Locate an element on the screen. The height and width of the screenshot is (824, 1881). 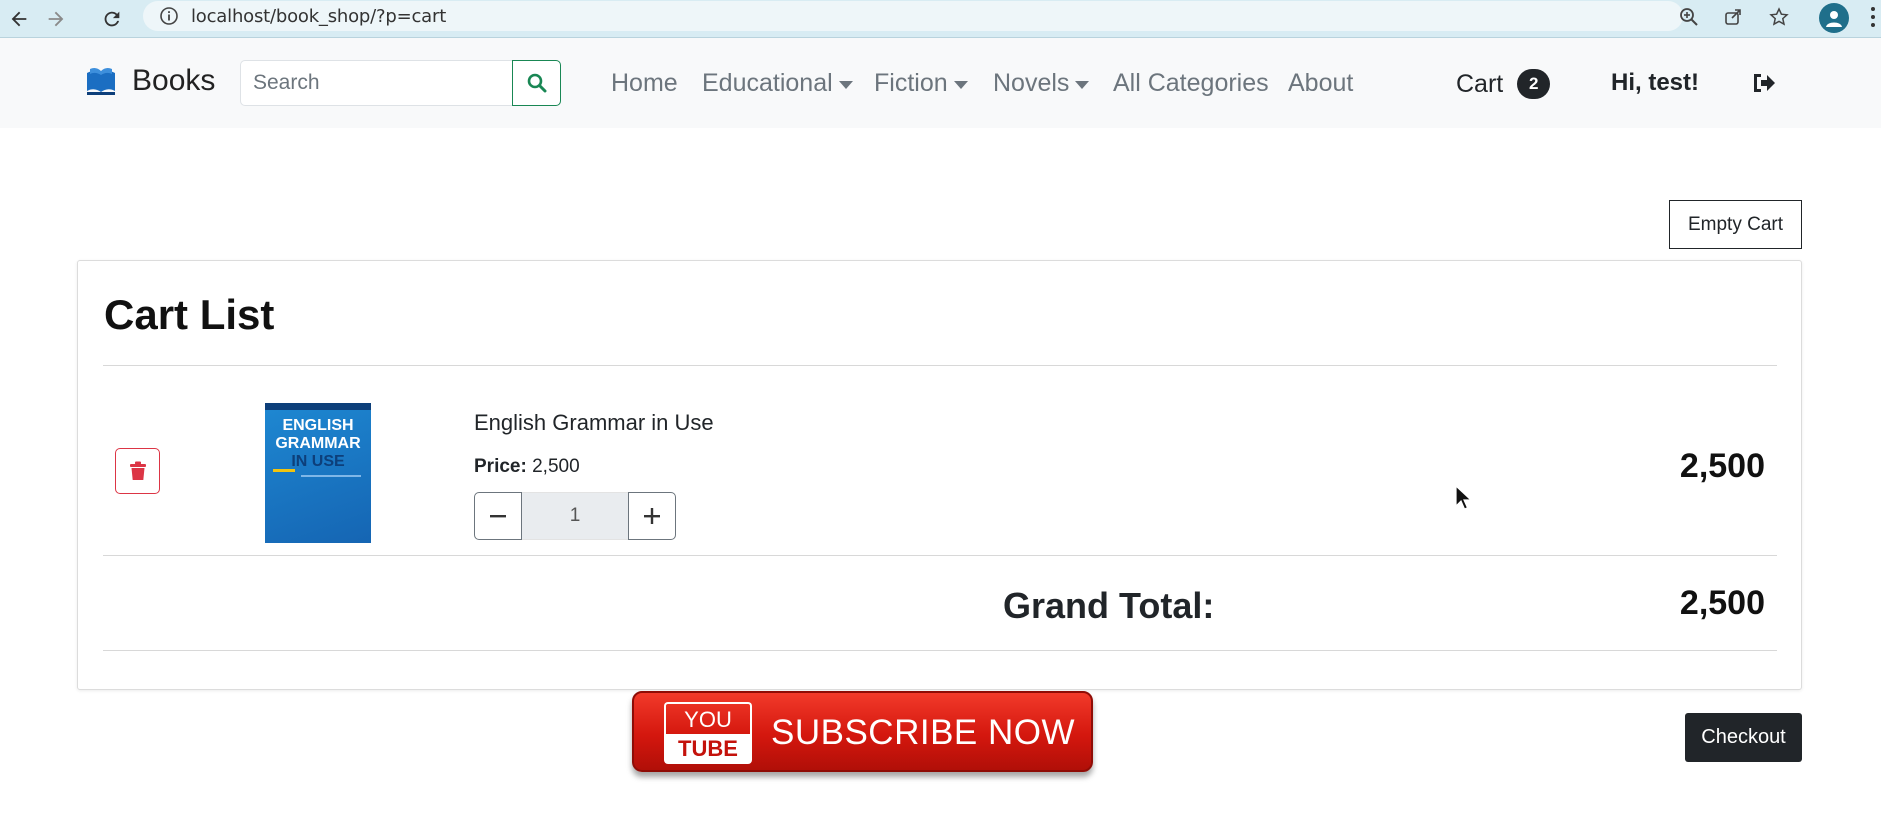
subscribe-text: SUBSCRIBE NOW is located at coordinates (923, 732).